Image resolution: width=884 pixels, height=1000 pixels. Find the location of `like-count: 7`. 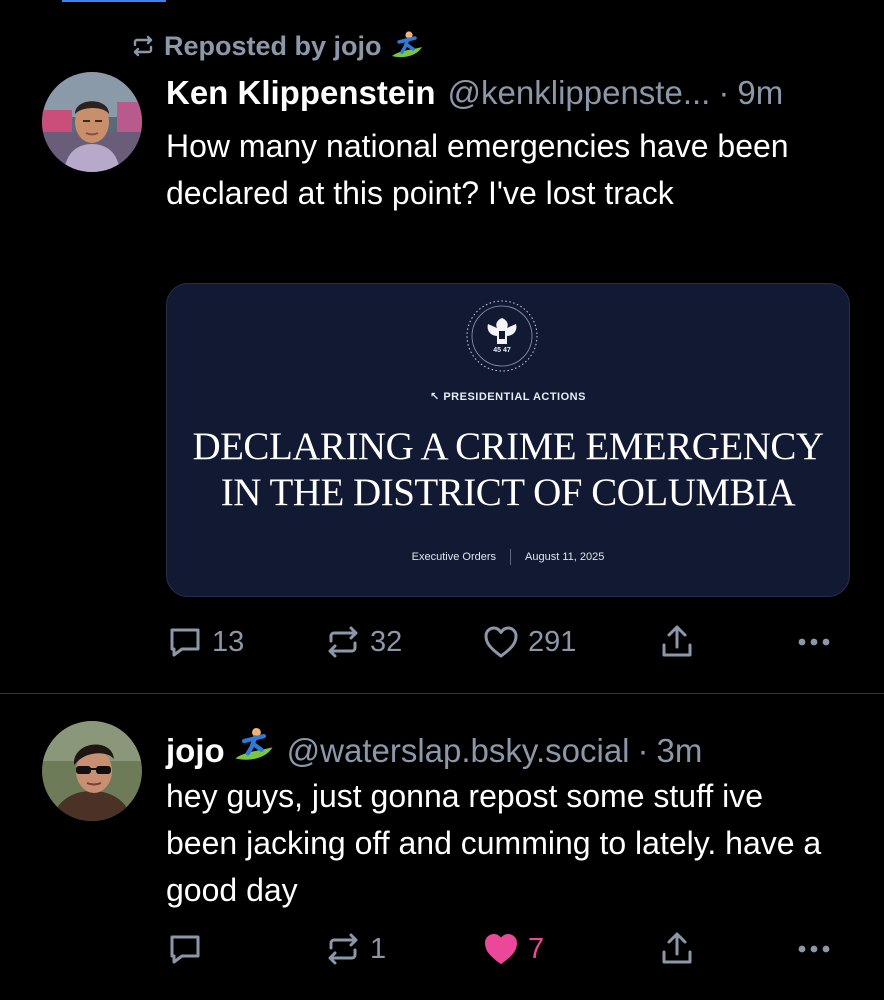

like-count: 7 is located at coordinates (536, 948).